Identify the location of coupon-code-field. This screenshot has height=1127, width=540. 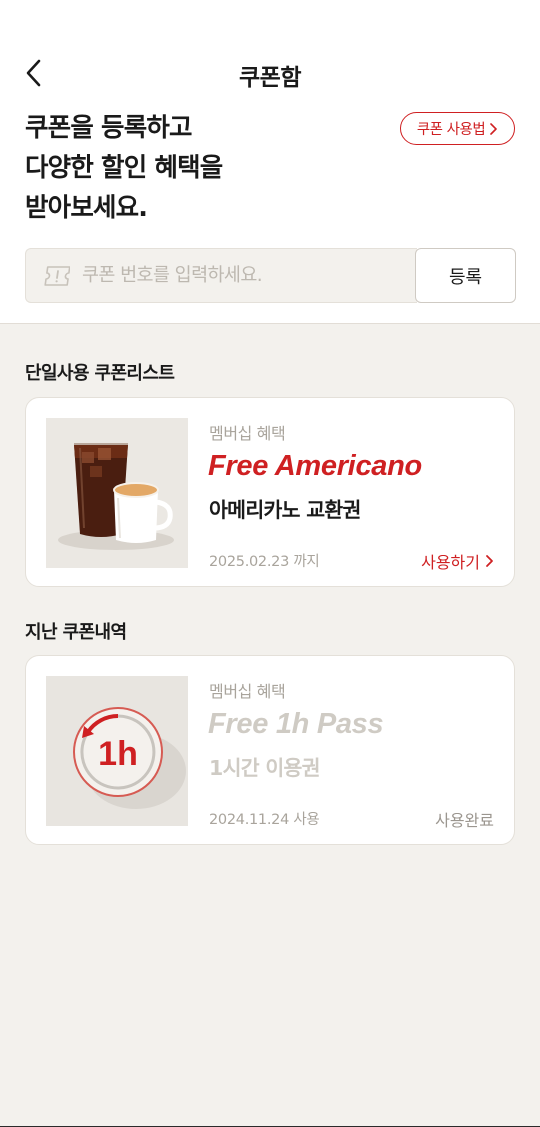
(221, 275).